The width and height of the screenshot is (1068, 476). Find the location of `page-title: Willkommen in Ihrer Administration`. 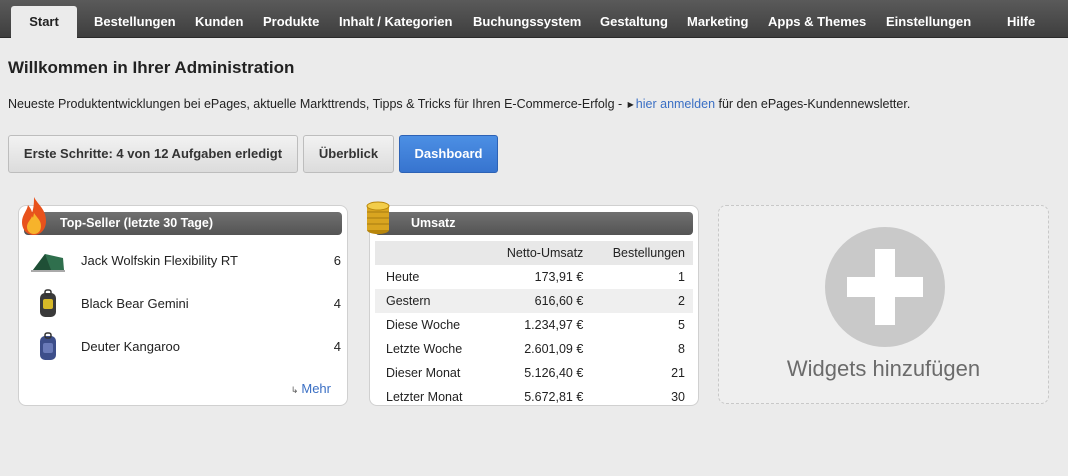

page-title: Willkommen in Ihrer Administration is located at coordinates (151, 67).